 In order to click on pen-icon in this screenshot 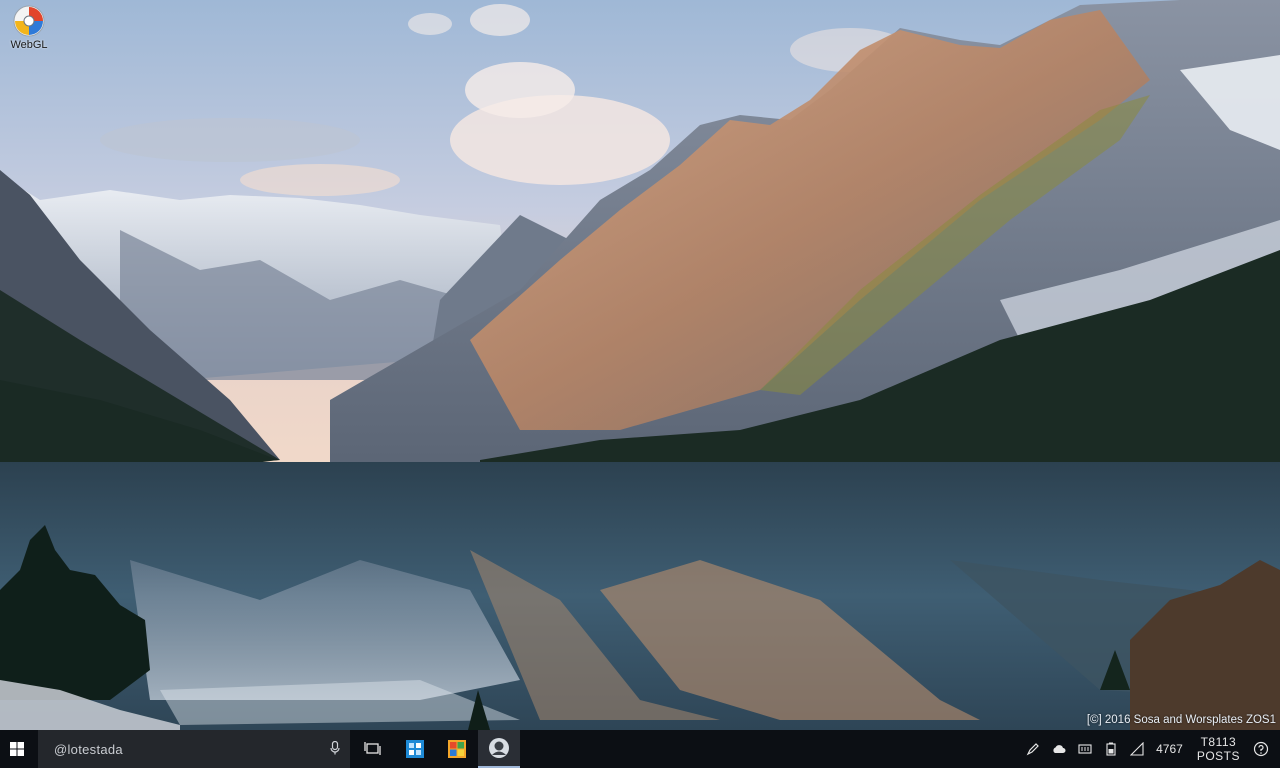, I will do `click(1033, 749)`.